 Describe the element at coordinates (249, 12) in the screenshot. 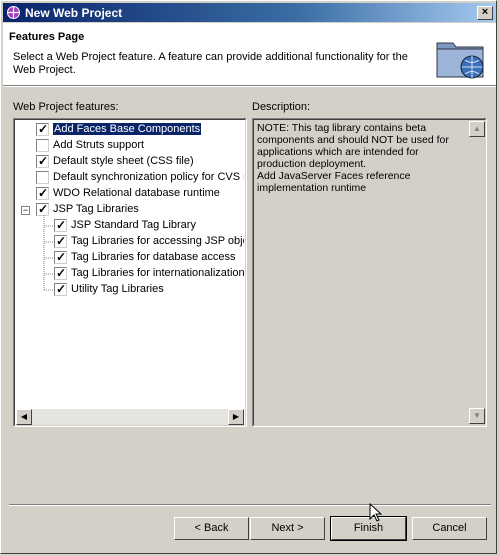

I see `title-bar: New Web Project ×` at that location.